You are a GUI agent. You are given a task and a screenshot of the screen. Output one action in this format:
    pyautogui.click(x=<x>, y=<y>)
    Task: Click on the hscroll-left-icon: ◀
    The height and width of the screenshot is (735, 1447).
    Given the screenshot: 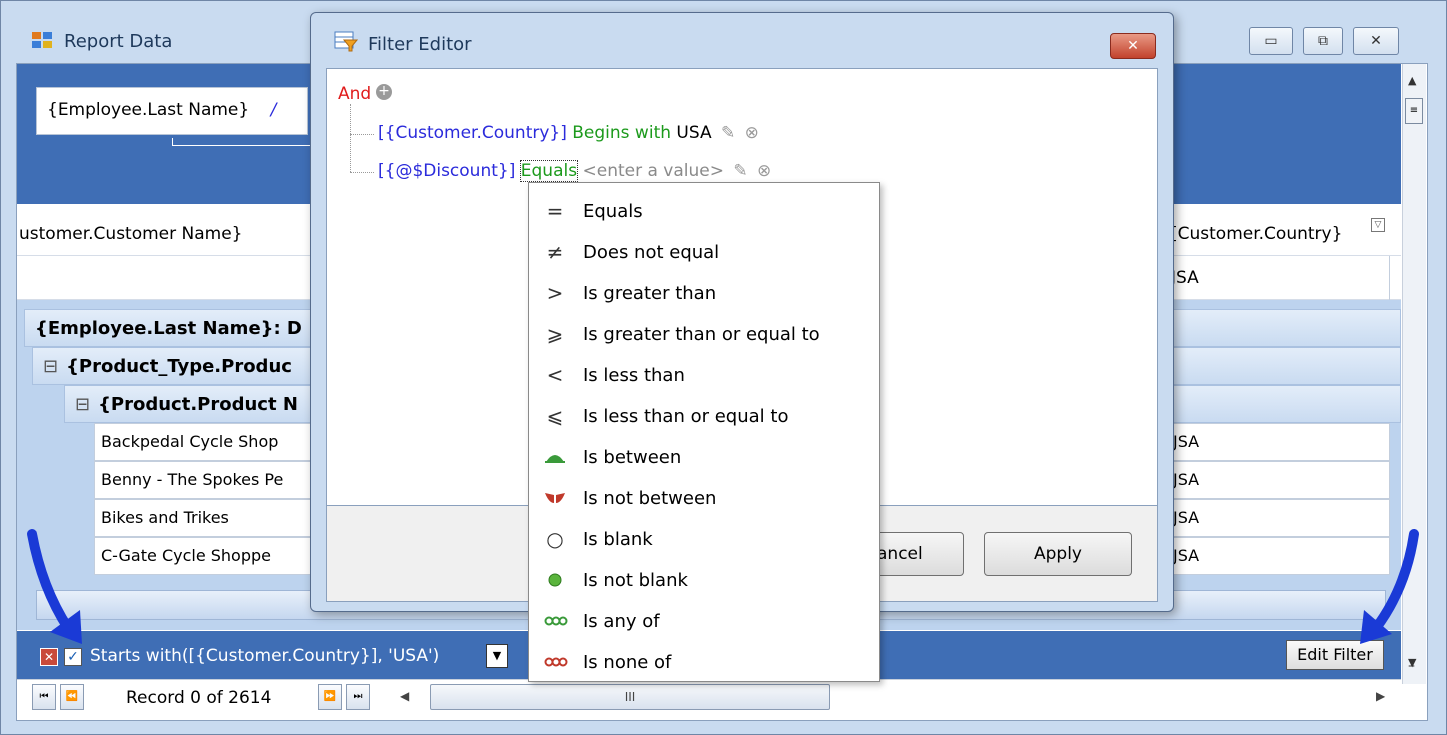 What is the action you would take?
    pyautogui.click(x=404, y=696)
    